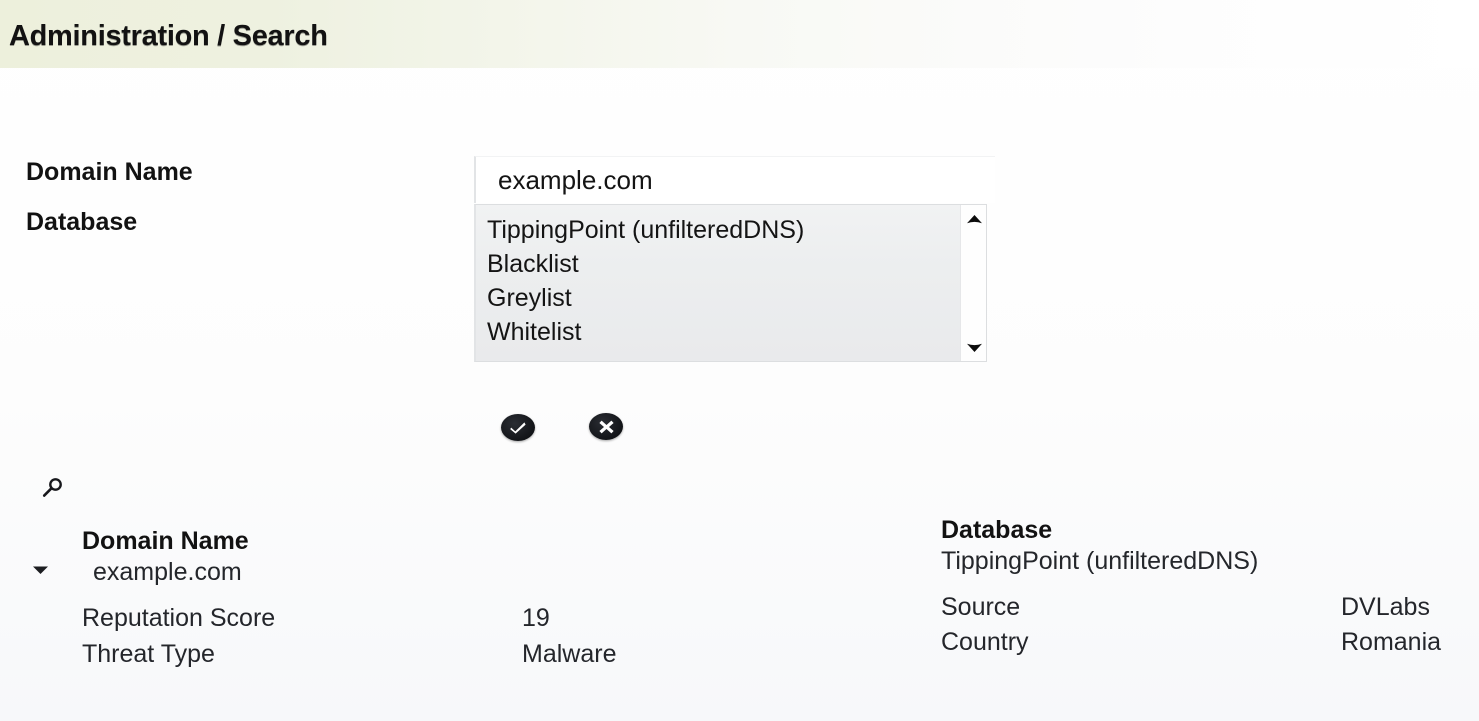 This screenshot has height=721, width=1479. I want to click on database-option: Greylist, so click(717, 298).